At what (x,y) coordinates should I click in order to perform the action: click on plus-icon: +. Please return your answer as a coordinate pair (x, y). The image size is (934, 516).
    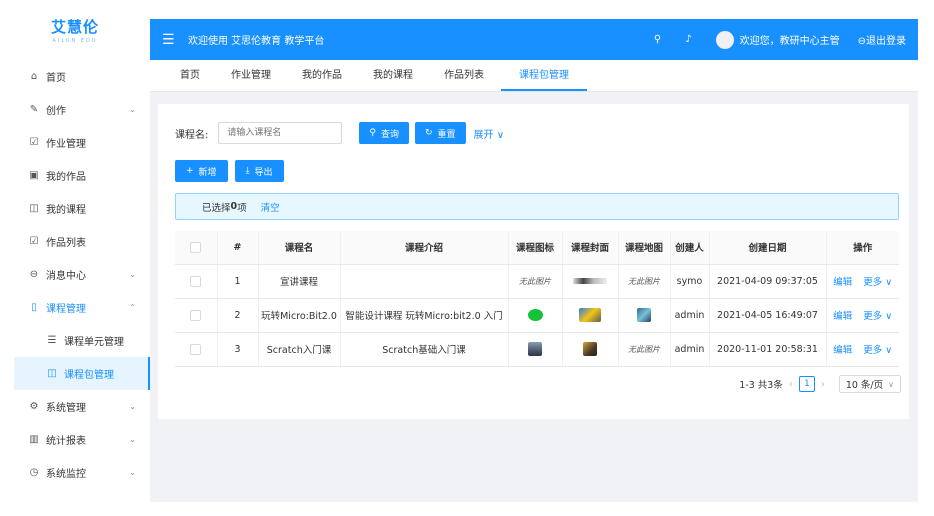
    Looking at the image, I should click on (190, 171).